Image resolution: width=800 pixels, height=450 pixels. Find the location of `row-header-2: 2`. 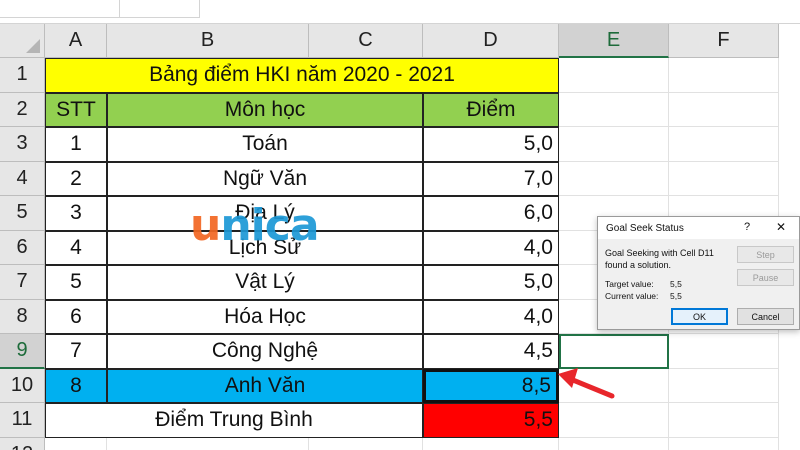

row-header-2: 2 is located at coordinates (22, 109).